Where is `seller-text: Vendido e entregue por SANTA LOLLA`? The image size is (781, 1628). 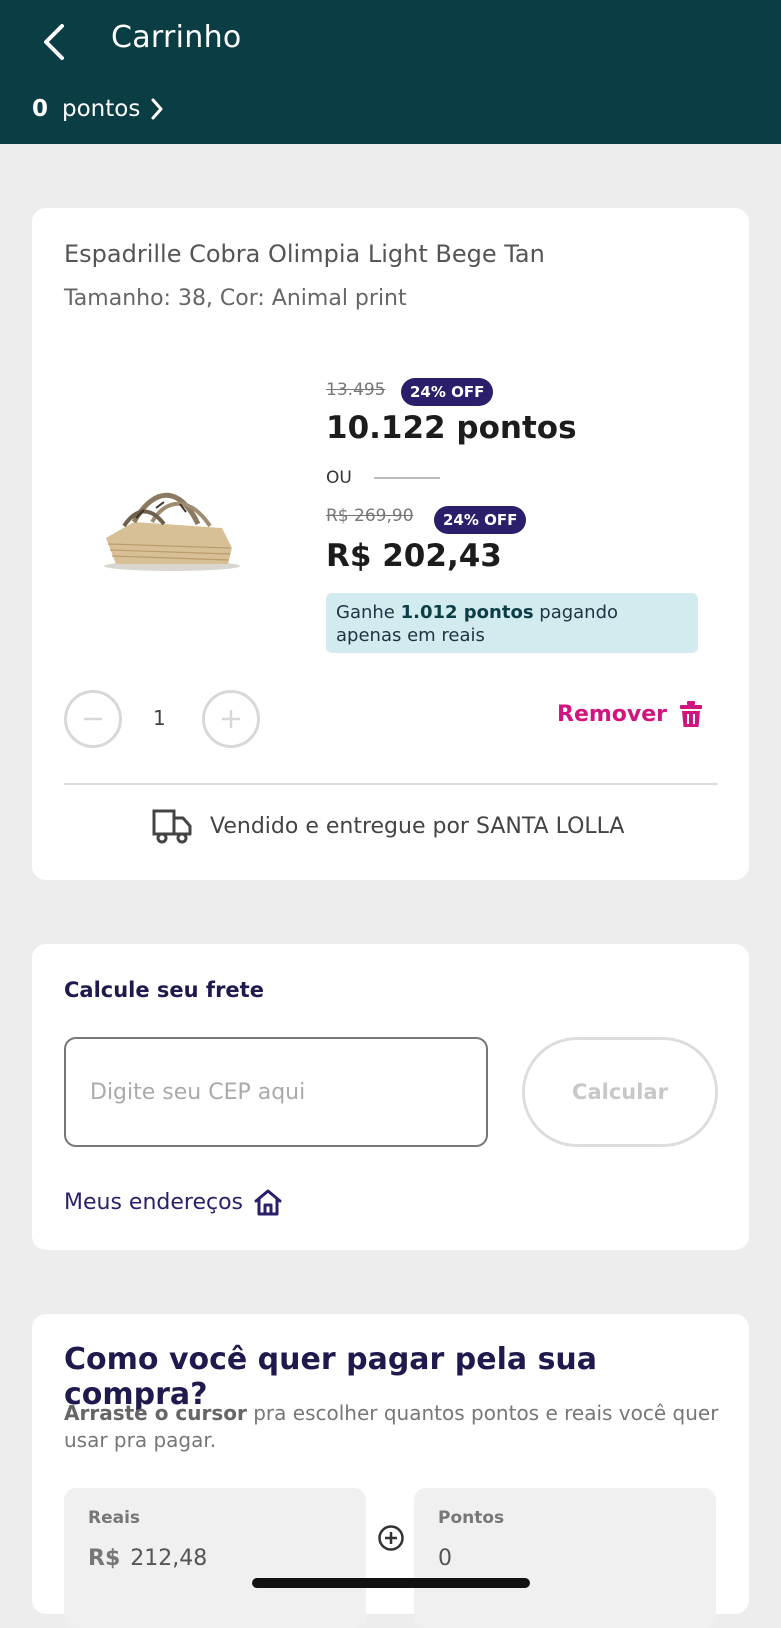 seller-text: Vendido e entregue por SANTA LOLLA is located at coordinates (417, 826).